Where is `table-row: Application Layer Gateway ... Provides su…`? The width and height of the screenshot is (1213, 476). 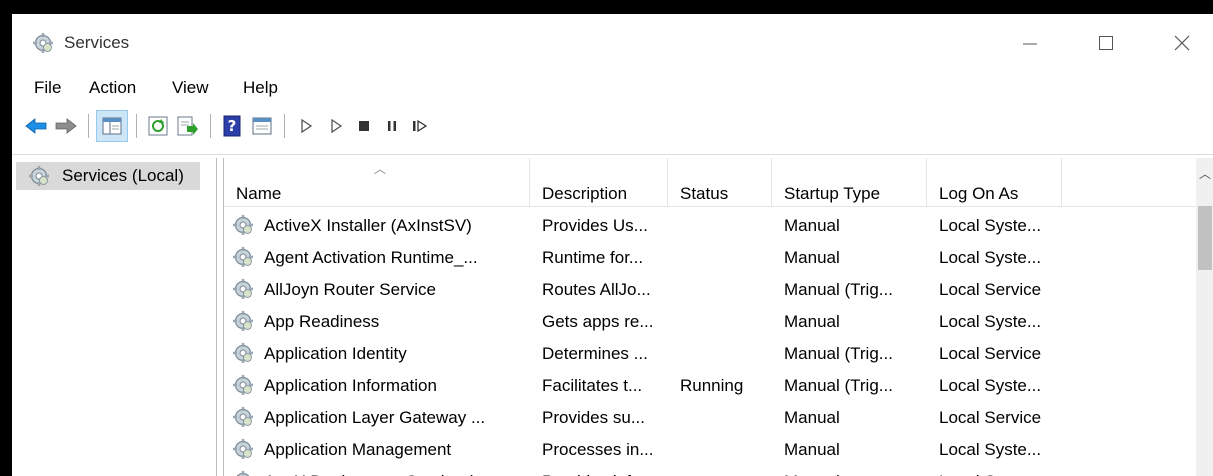
table-row: Application Layer Gateway ... Provides su… is located at coordinates (710, 418).